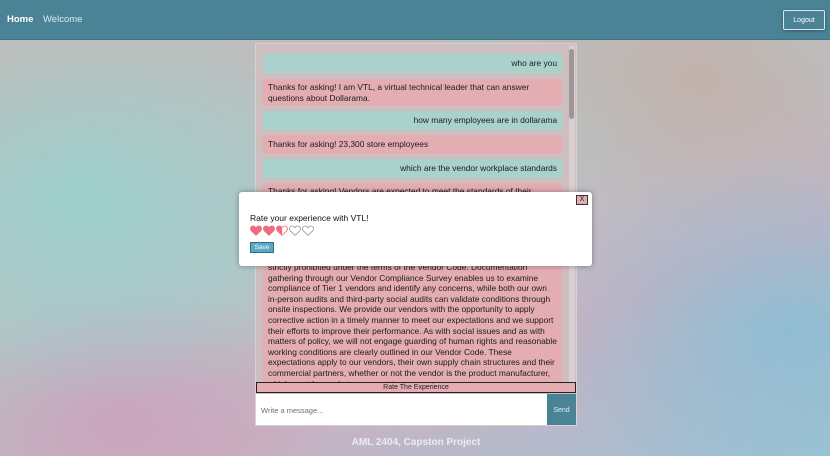 The width and height of the screenshot is (830, 456). I want to click on user-message: which are the vendor workplace standards, so click(412, 168).